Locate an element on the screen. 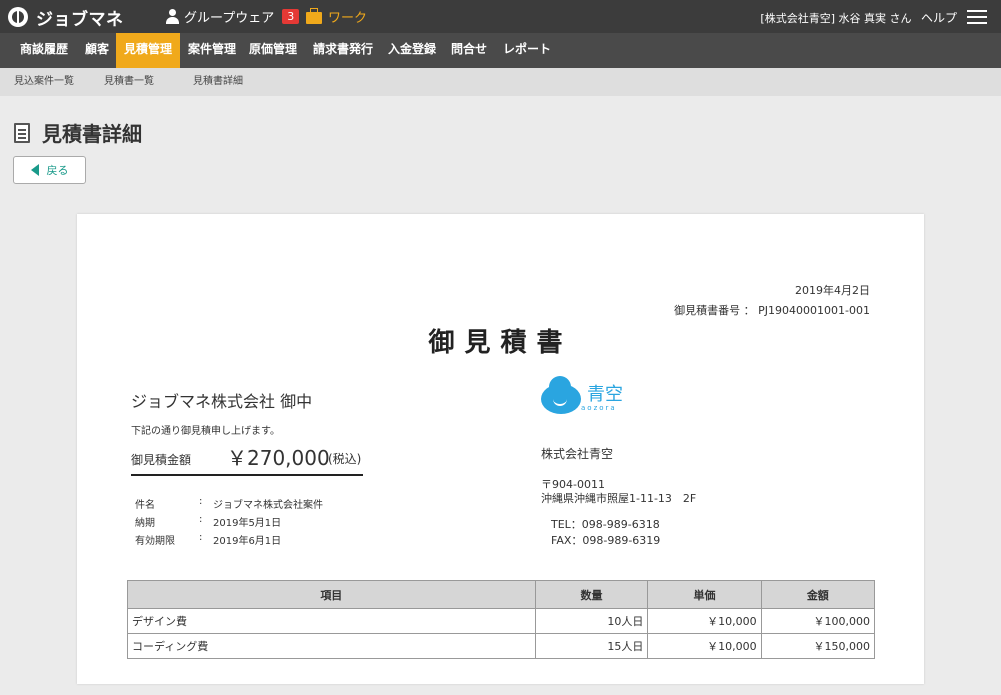 This screenshot has width=1001, height=695. quote-date: 2019年4月2日 is located at coordinates (832, 290).